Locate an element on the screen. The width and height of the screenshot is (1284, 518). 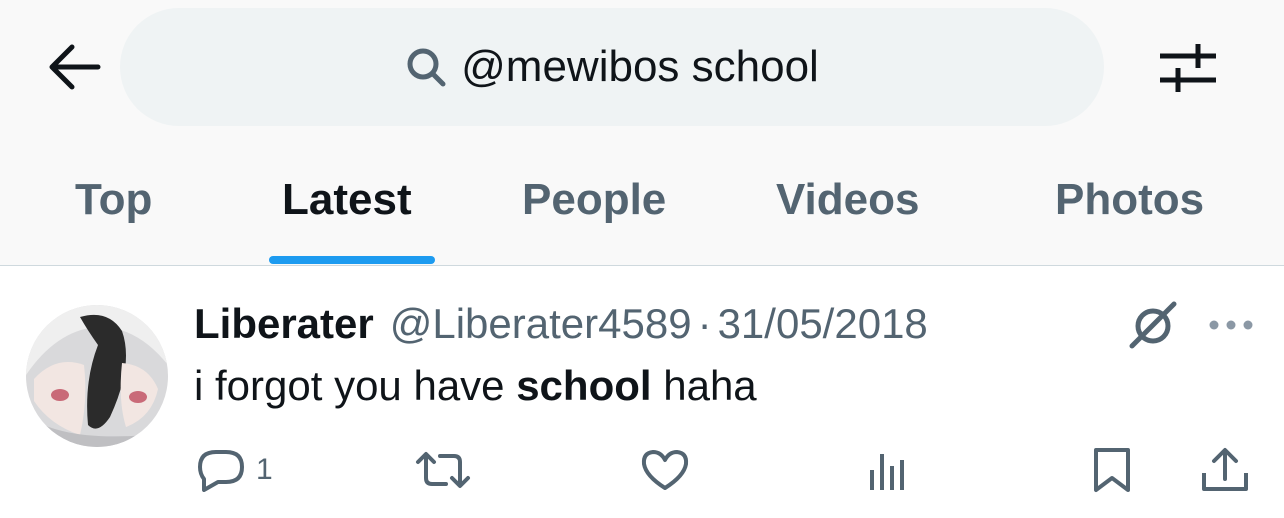
search-query: @mewibos school is located at coordinates (640, 67).